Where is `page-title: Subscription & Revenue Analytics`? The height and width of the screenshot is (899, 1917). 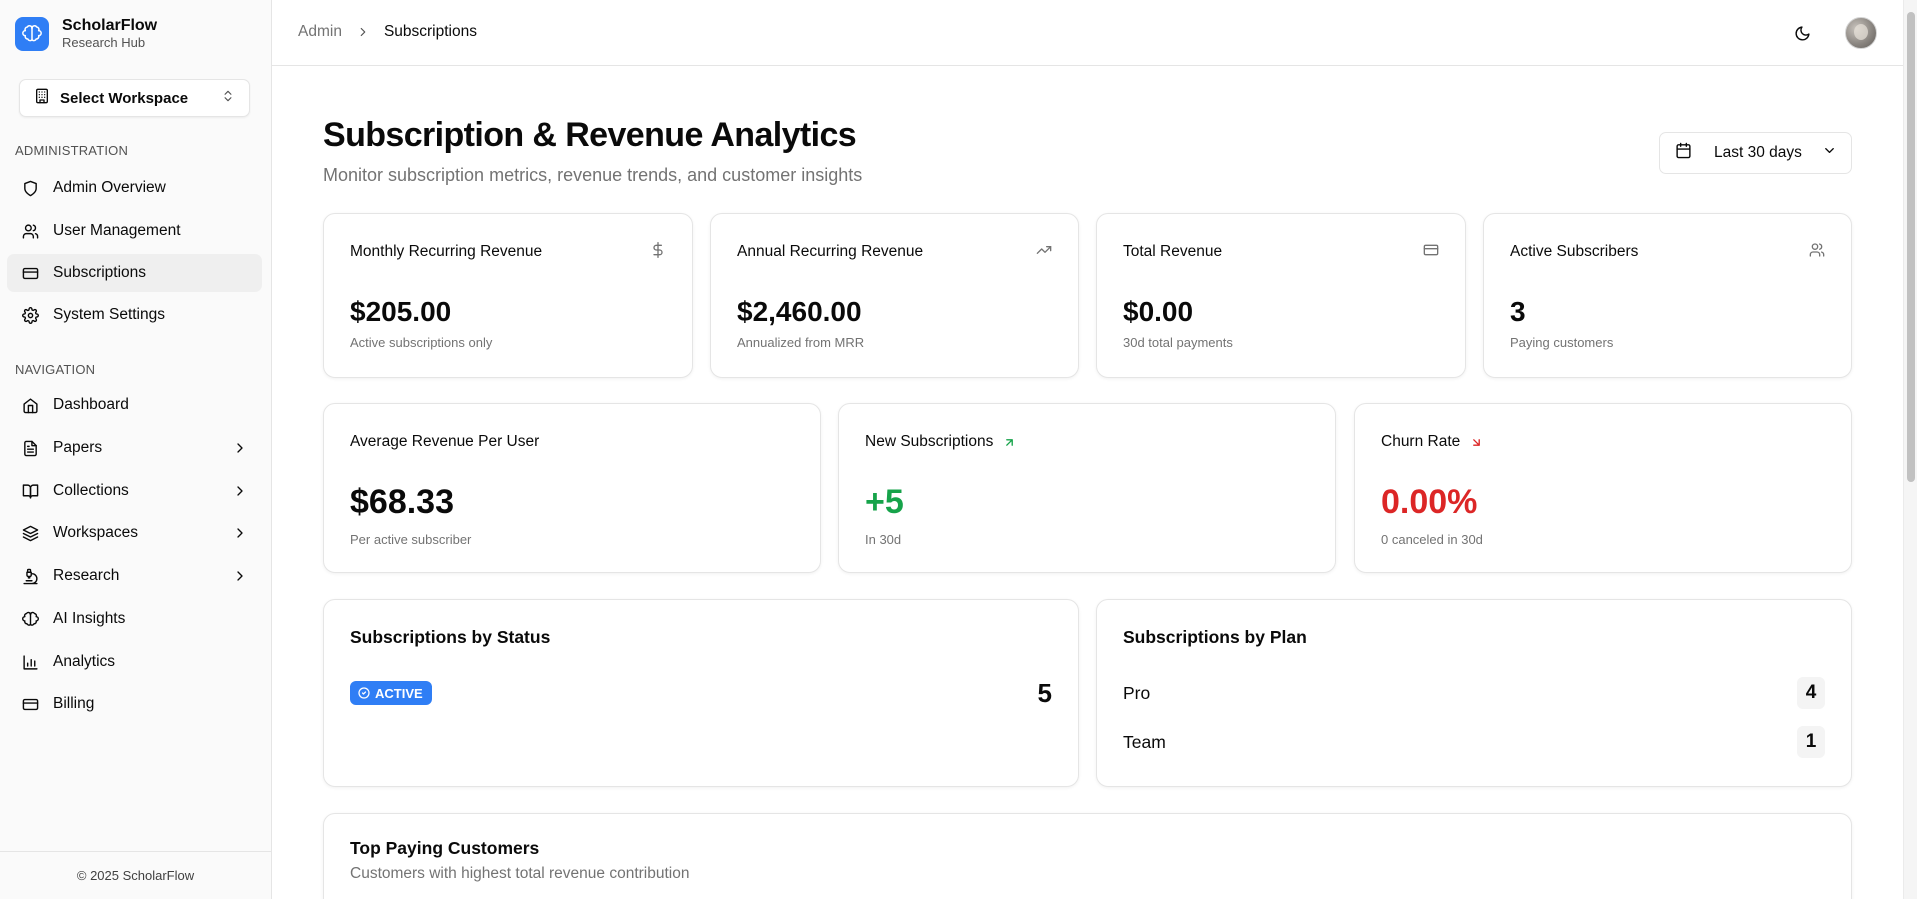
page-title: Subscription & Revenue Analytics is located at coordinates (590, 135).